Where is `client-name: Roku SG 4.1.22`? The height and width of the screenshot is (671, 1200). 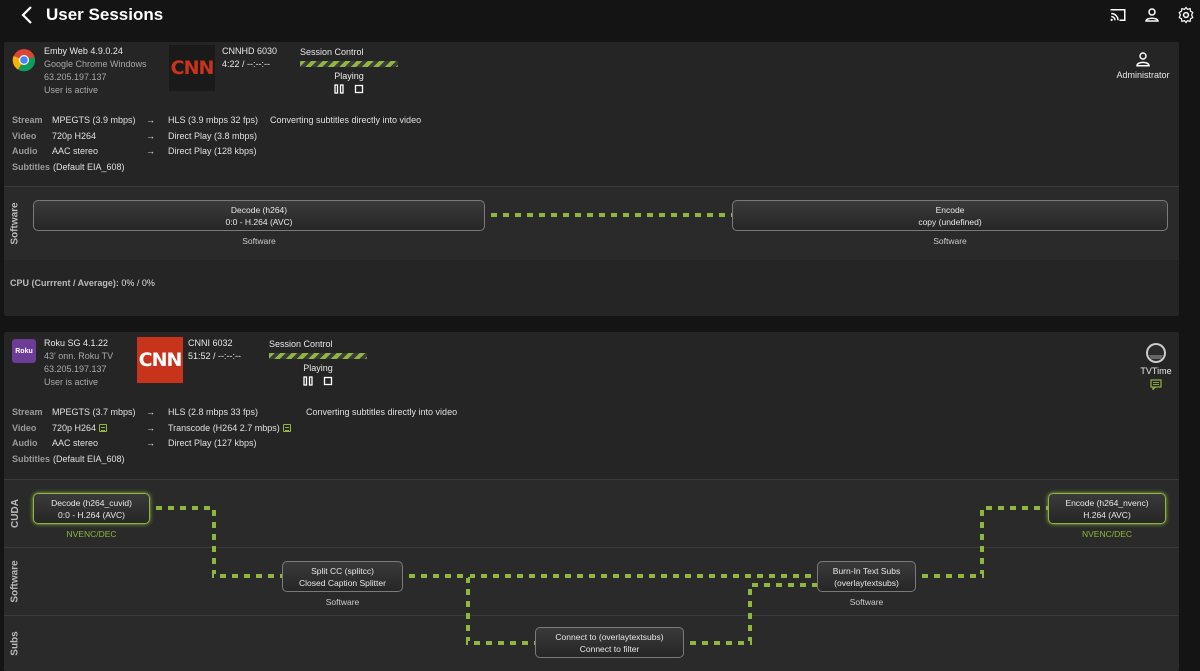 client-name: Roku SG 4.1.22 is located at coordinates (76, 343).